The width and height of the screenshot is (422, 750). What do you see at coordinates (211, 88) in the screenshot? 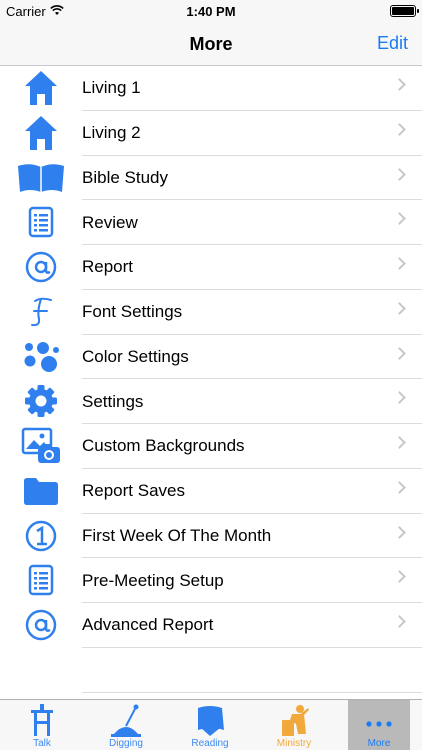
I see `menu-item-living-1: Living 1` at bounding box center [211, 88].